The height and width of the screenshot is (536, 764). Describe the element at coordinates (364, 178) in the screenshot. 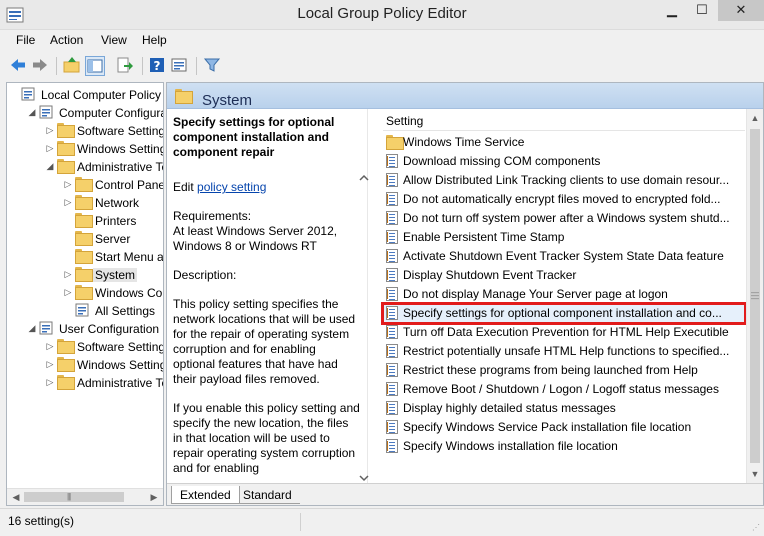

I see `scroll-up-icon` at that location.